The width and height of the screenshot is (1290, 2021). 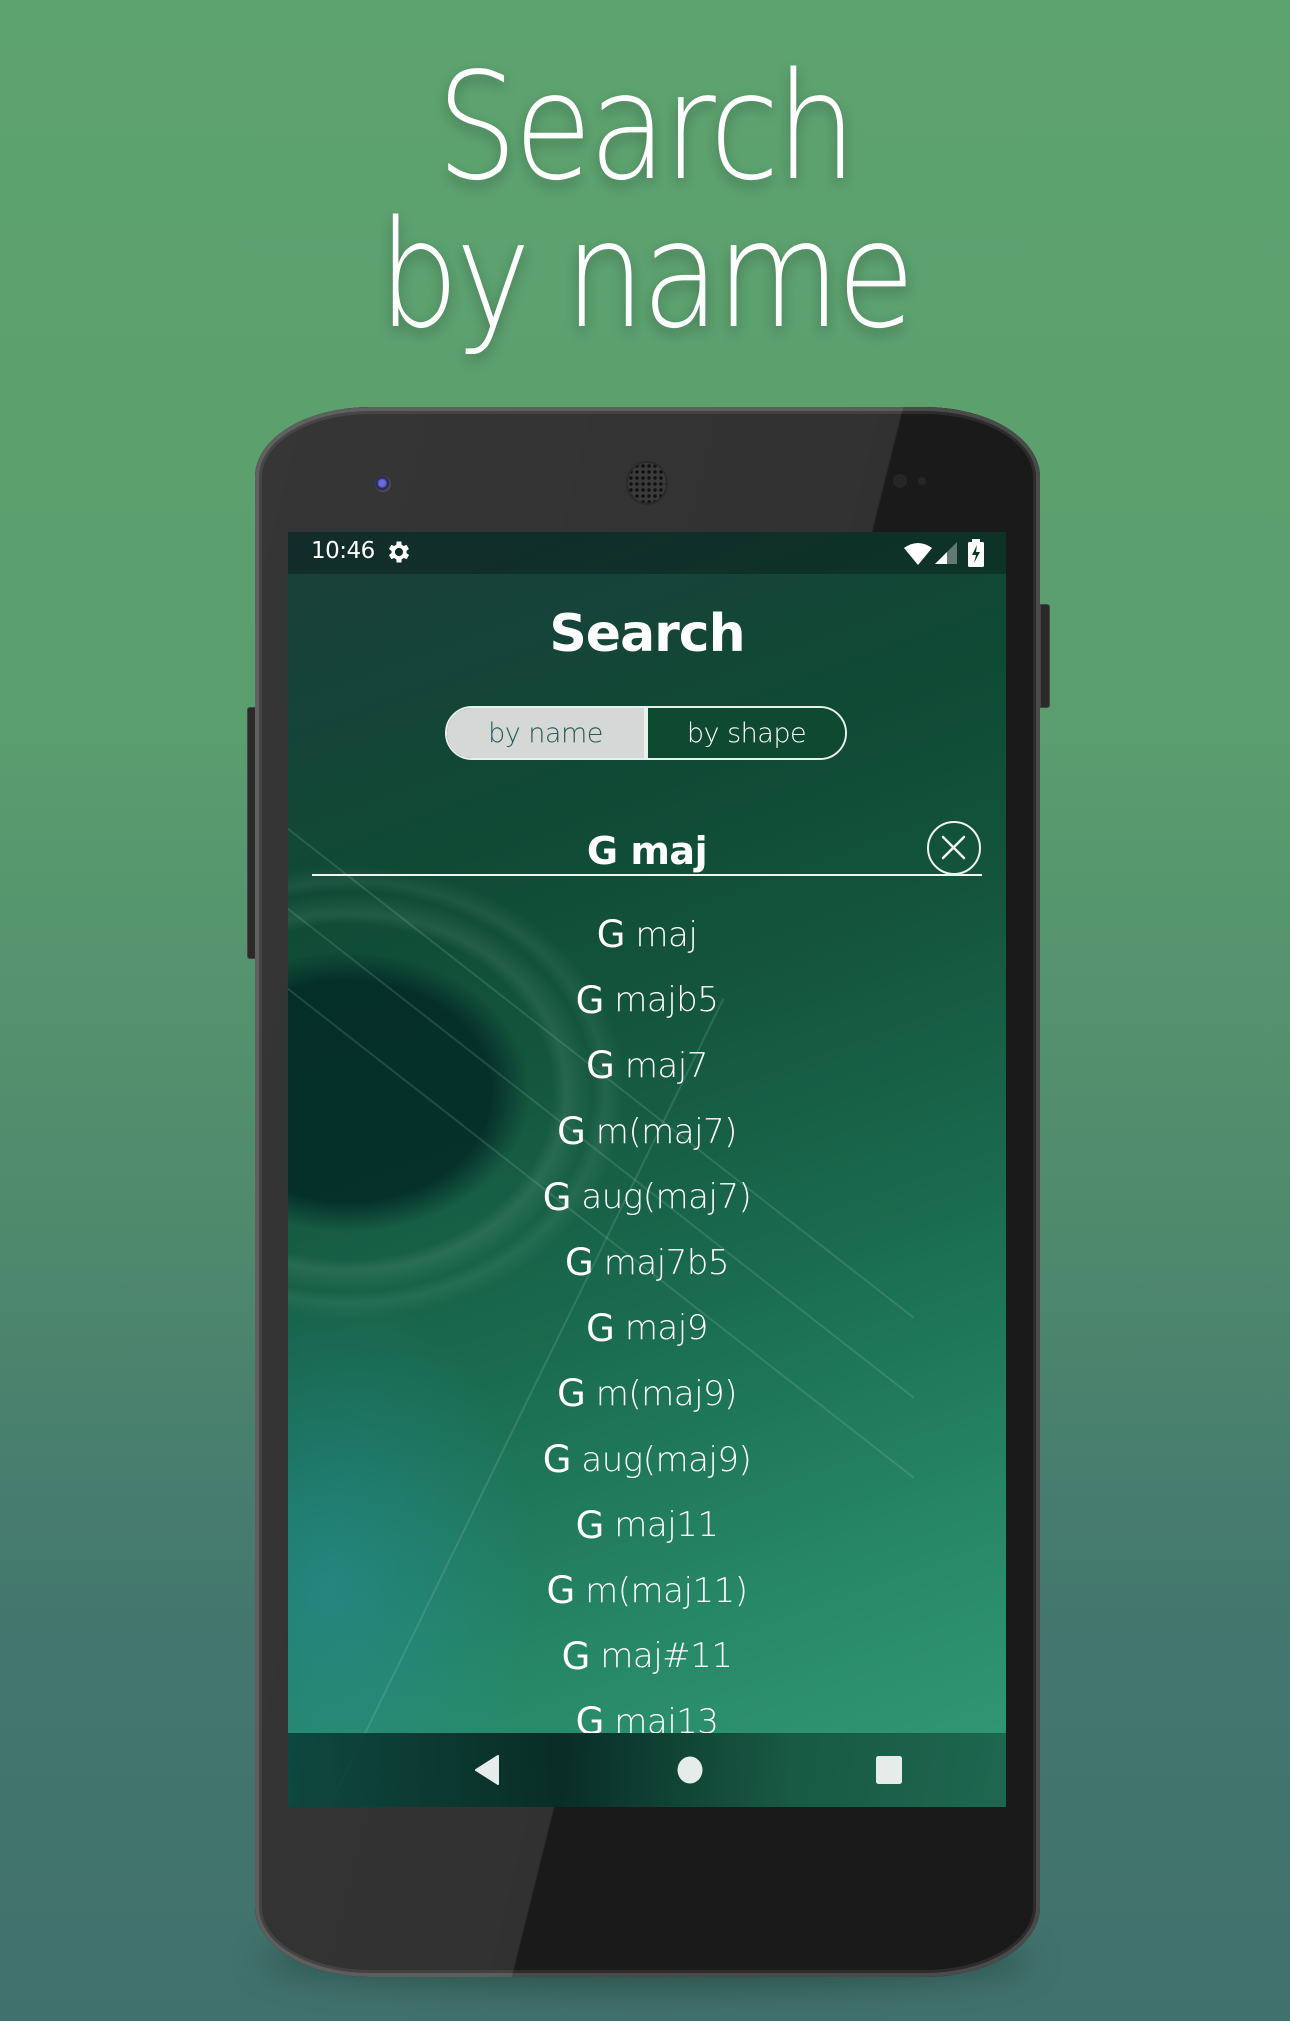 I want to click on chord-suffix: maj7b5, so click(x=666, y=1262).